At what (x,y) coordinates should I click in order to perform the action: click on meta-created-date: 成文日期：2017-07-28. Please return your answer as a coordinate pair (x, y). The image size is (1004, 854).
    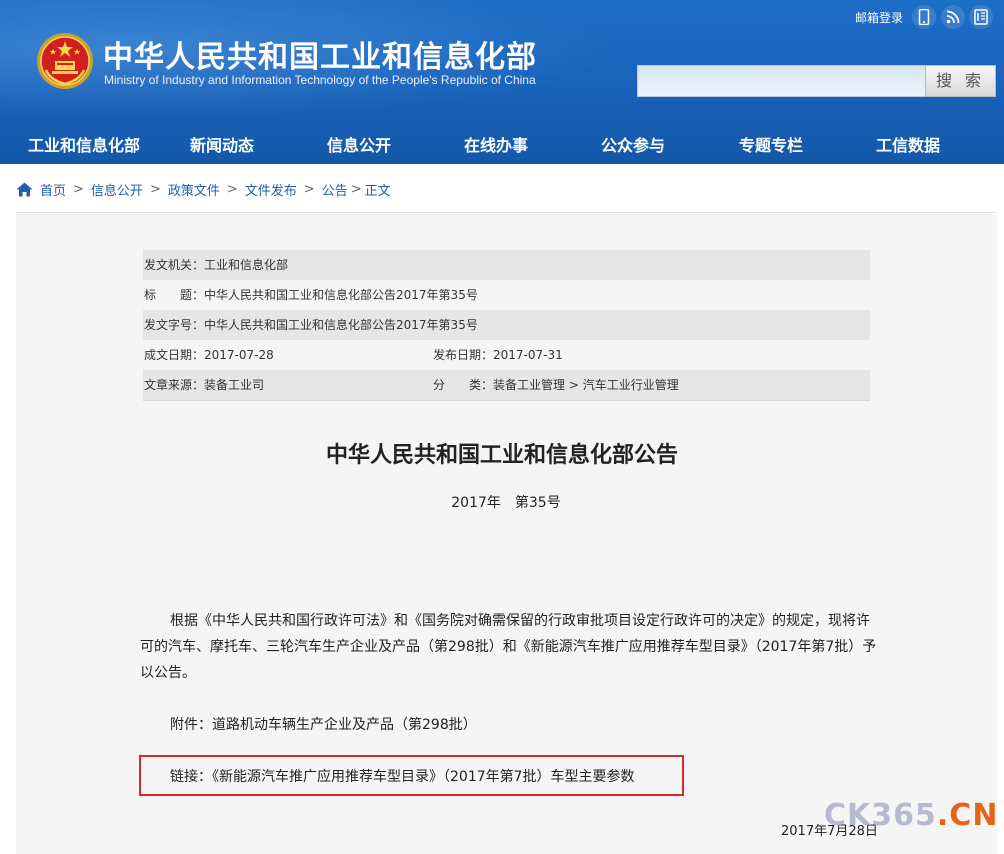
    Looking at the image, I should click on (209, 355).